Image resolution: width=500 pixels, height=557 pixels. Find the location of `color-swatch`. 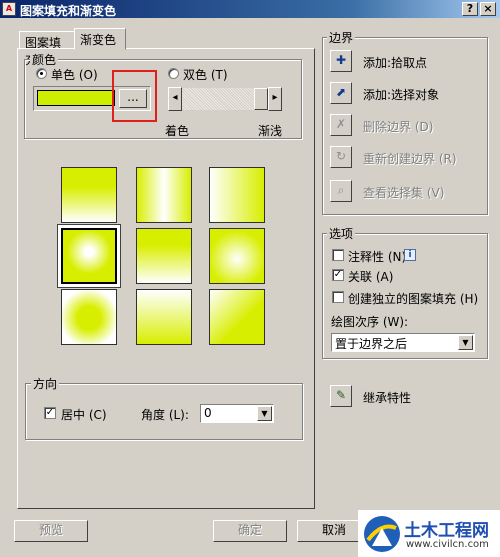

color-swatch is located at coordinates (76, 98).